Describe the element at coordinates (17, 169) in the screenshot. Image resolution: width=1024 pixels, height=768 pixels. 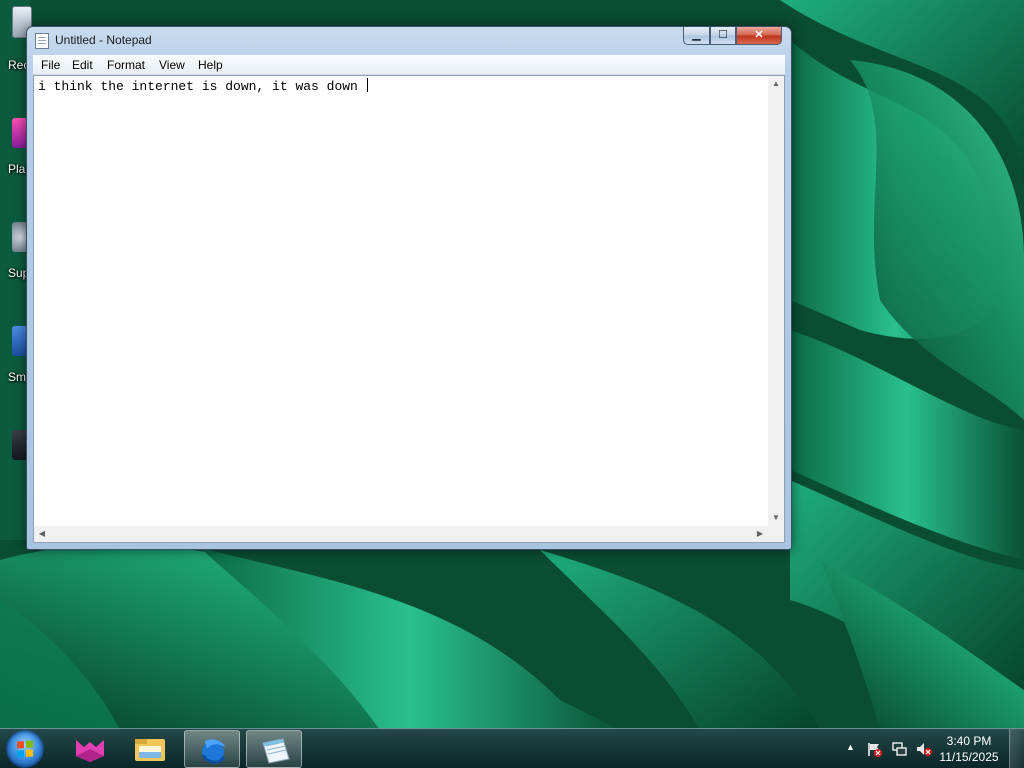
I see `desktop-icon-label: Pla` at that location.